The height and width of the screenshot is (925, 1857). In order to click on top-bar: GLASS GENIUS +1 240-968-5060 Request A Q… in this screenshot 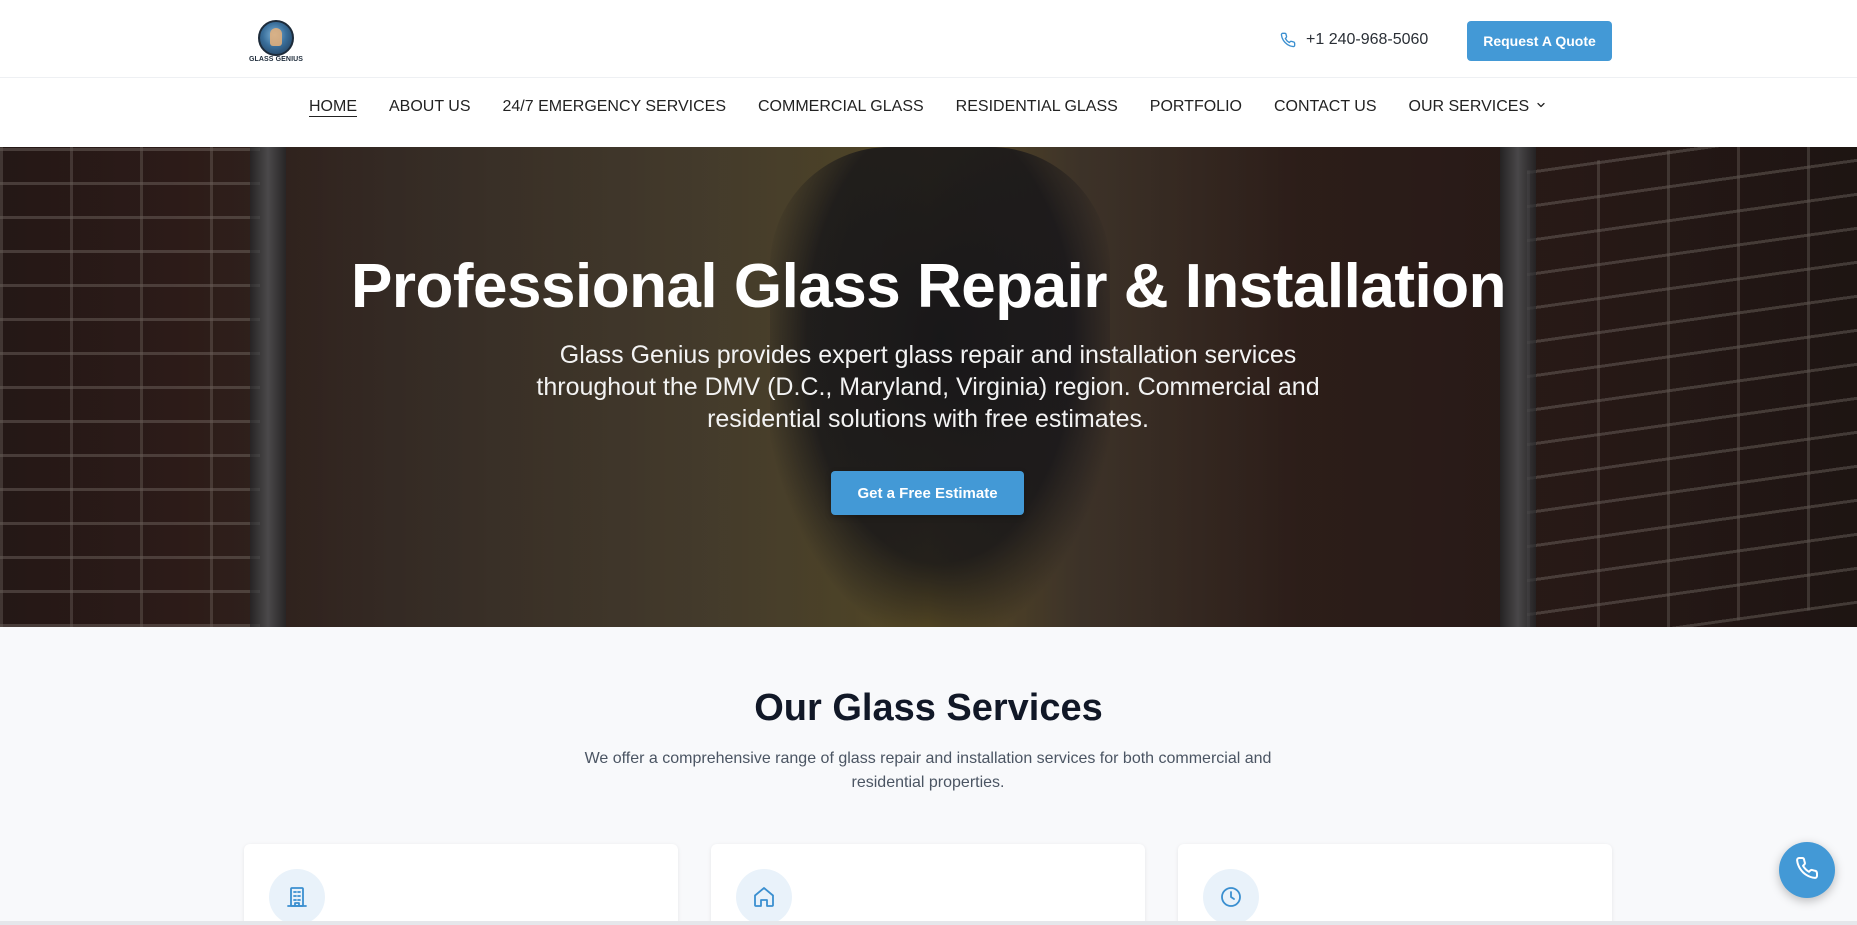, I will do `click(928, 39)`.